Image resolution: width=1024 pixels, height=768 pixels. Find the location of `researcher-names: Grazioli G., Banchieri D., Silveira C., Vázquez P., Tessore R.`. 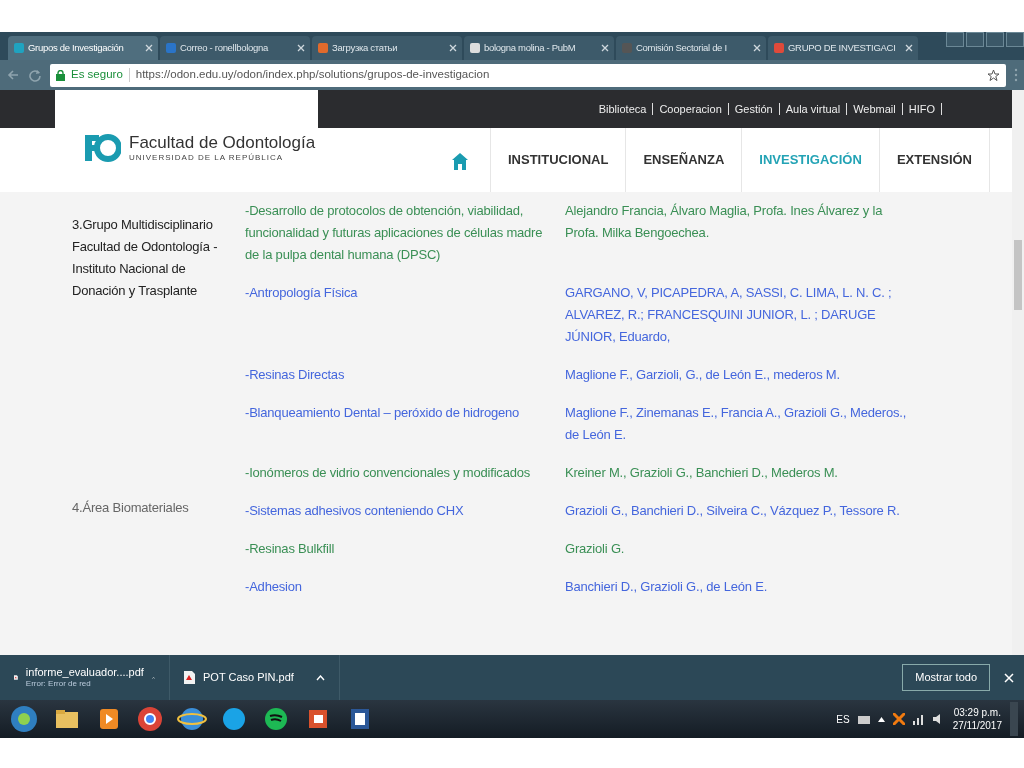

researcher-names: Grazioli G., Banchieri D., Silveira C., Vázquez P., Tessore R. is located at coordinates (733, 511).